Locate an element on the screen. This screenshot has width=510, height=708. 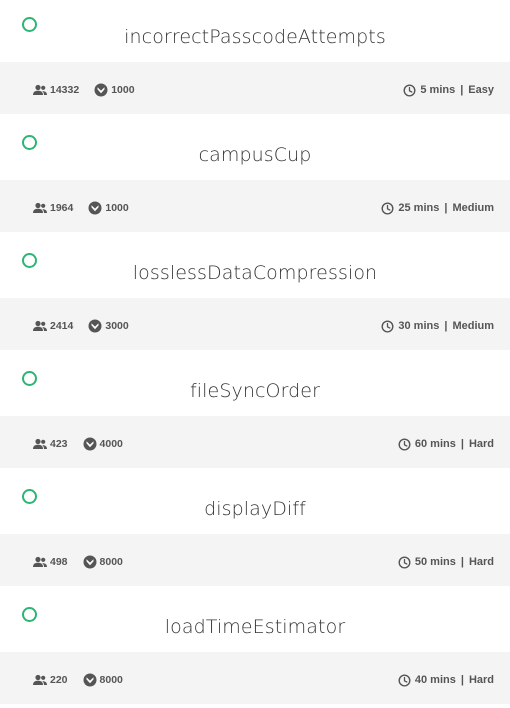
points-value: 3000 is located at coordinates (117, 326).